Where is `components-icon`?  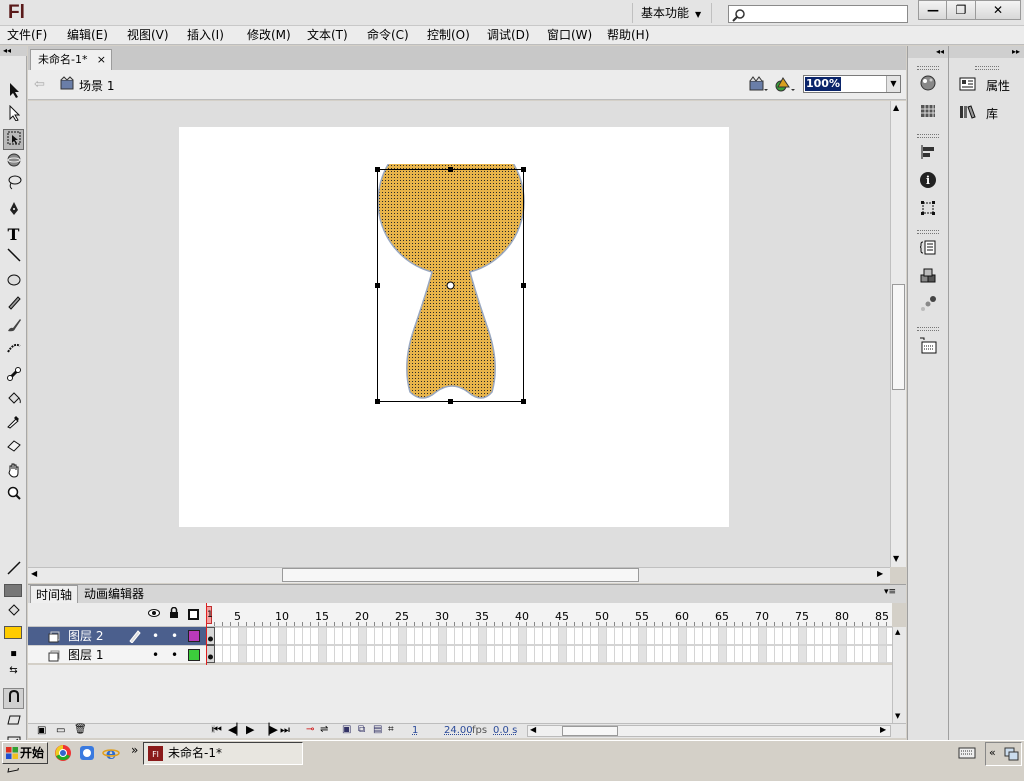
components-icon is located at coordinates (928, 278).